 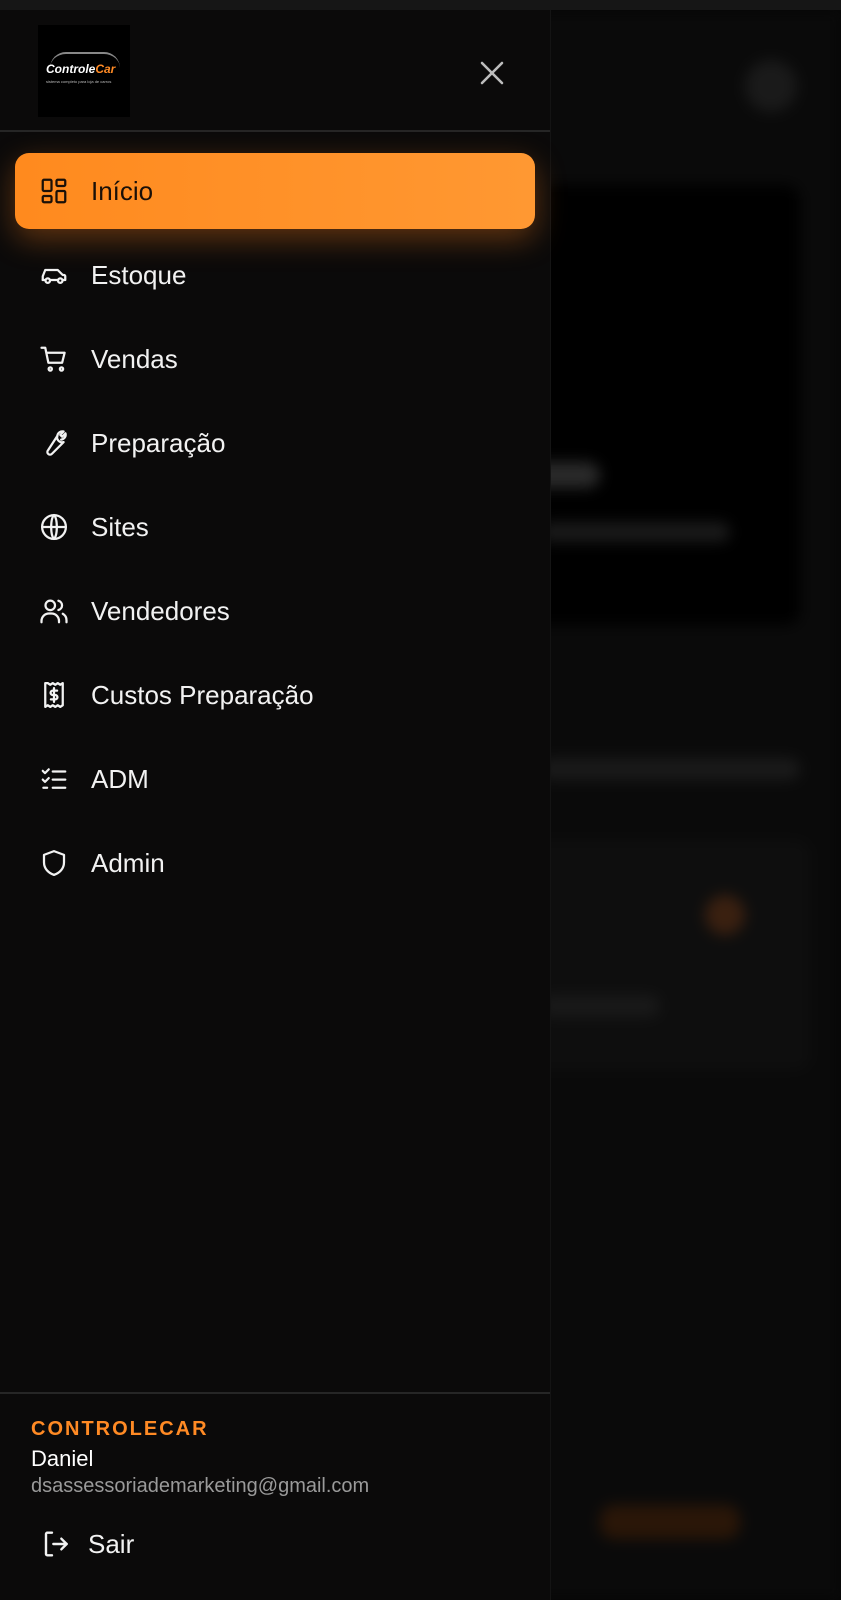 What do you see at coordinates (54, 527) in the screenshot?
I see `globe-icon` at bounding box center [54, 527].